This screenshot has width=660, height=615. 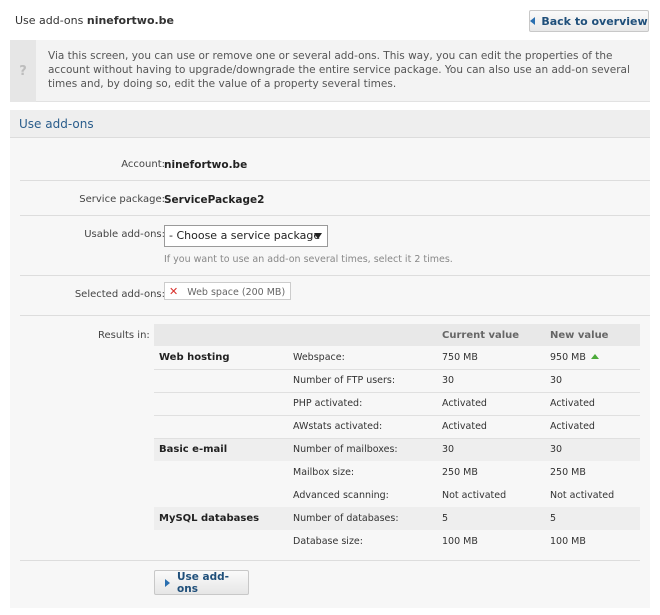 What do you see at coordinates (362, 381) in the screenshot?
I see `property-name: Number of FTP users:` at bounding box center [362, 381].